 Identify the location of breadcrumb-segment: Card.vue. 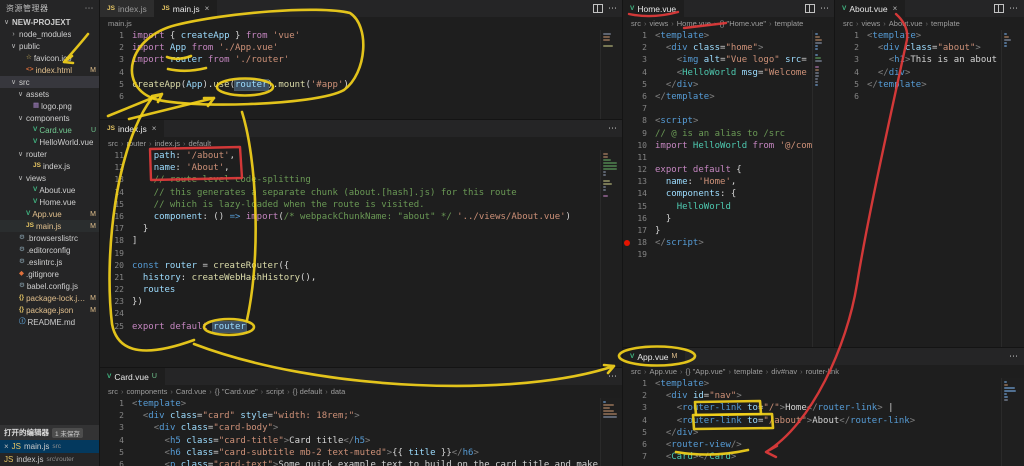
(191, 391).